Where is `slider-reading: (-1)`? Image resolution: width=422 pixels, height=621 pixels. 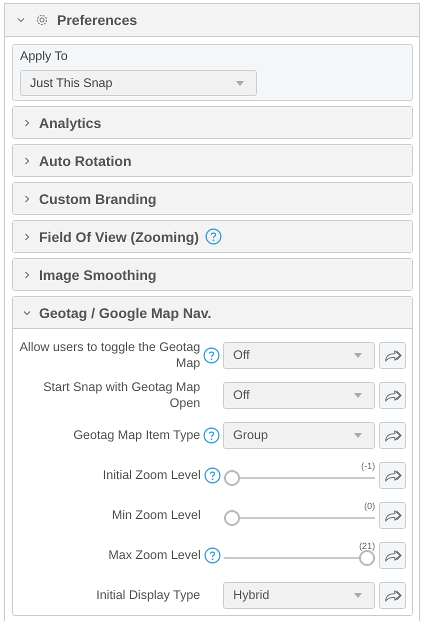
slider-reading: (-1) is located at coordinates (368, 466).